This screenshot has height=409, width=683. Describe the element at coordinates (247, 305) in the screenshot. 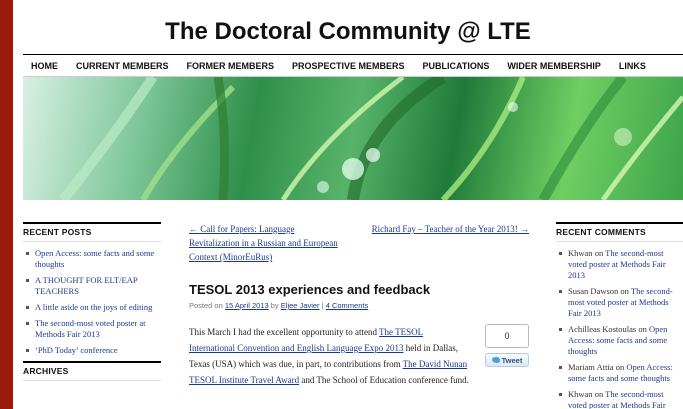

I see `post-date-link: 15 April 2013` at that location.